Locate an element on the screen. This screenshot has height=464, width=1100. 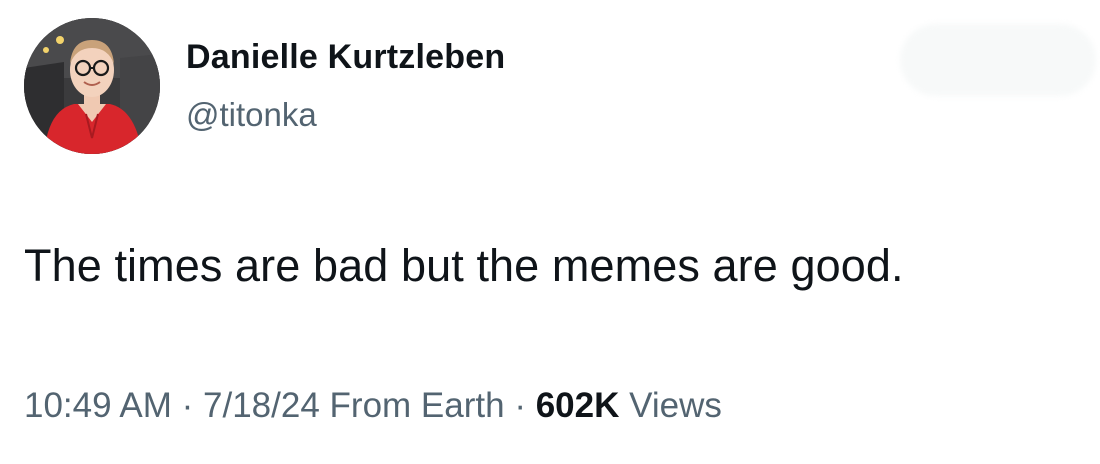
views-label: Views is located at coordinates (675, 405).